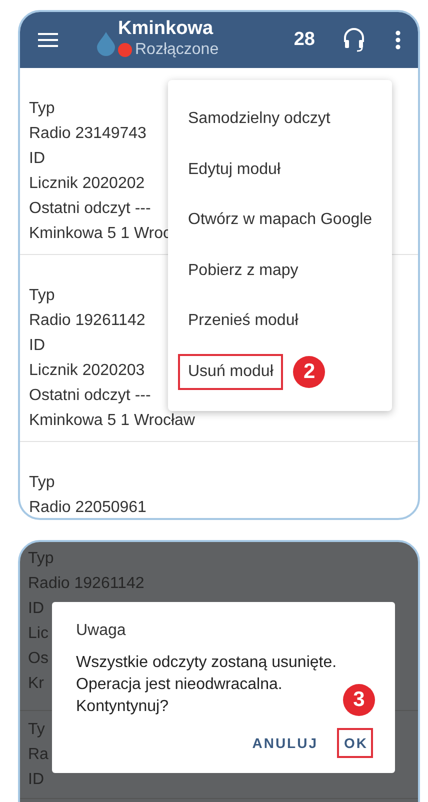  What do you see at coordinates (398, 40) in the screenshot?
I see `more-options-icon` at bounding box center [398, 40].